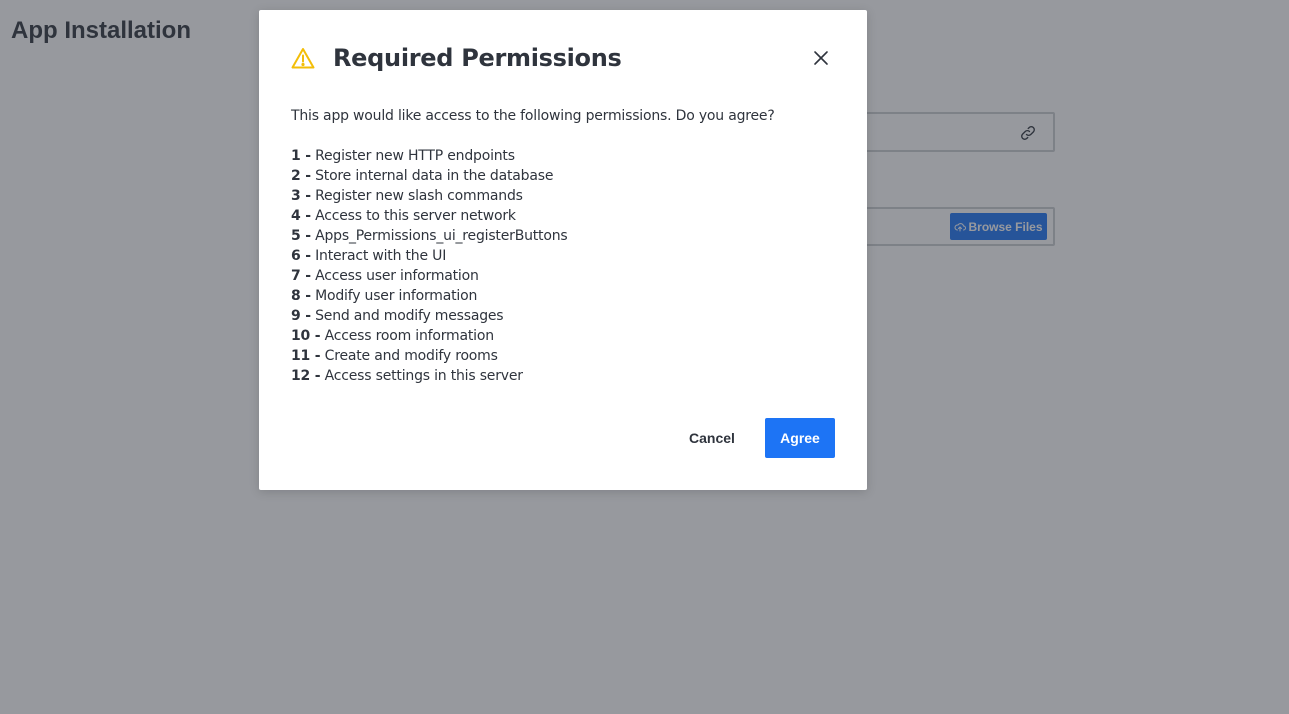 Image resolution: width=1289 pixels, height=714 pixels. I want to click on agree-button: Agree, so click(800, 438).